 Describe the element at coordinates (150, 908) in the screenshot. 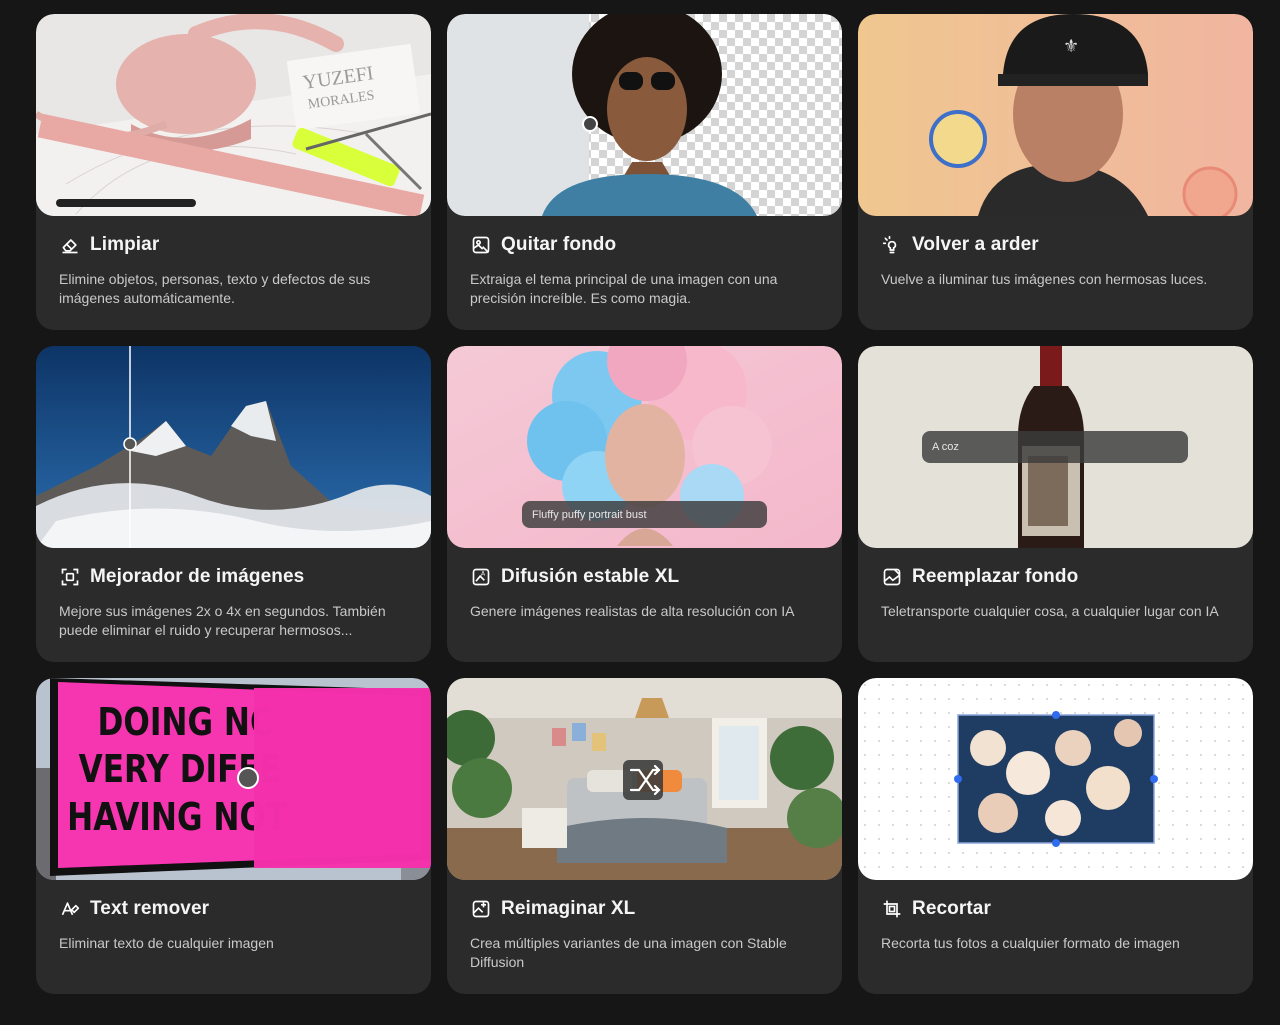

I see `card-title: Text remover` at that location.